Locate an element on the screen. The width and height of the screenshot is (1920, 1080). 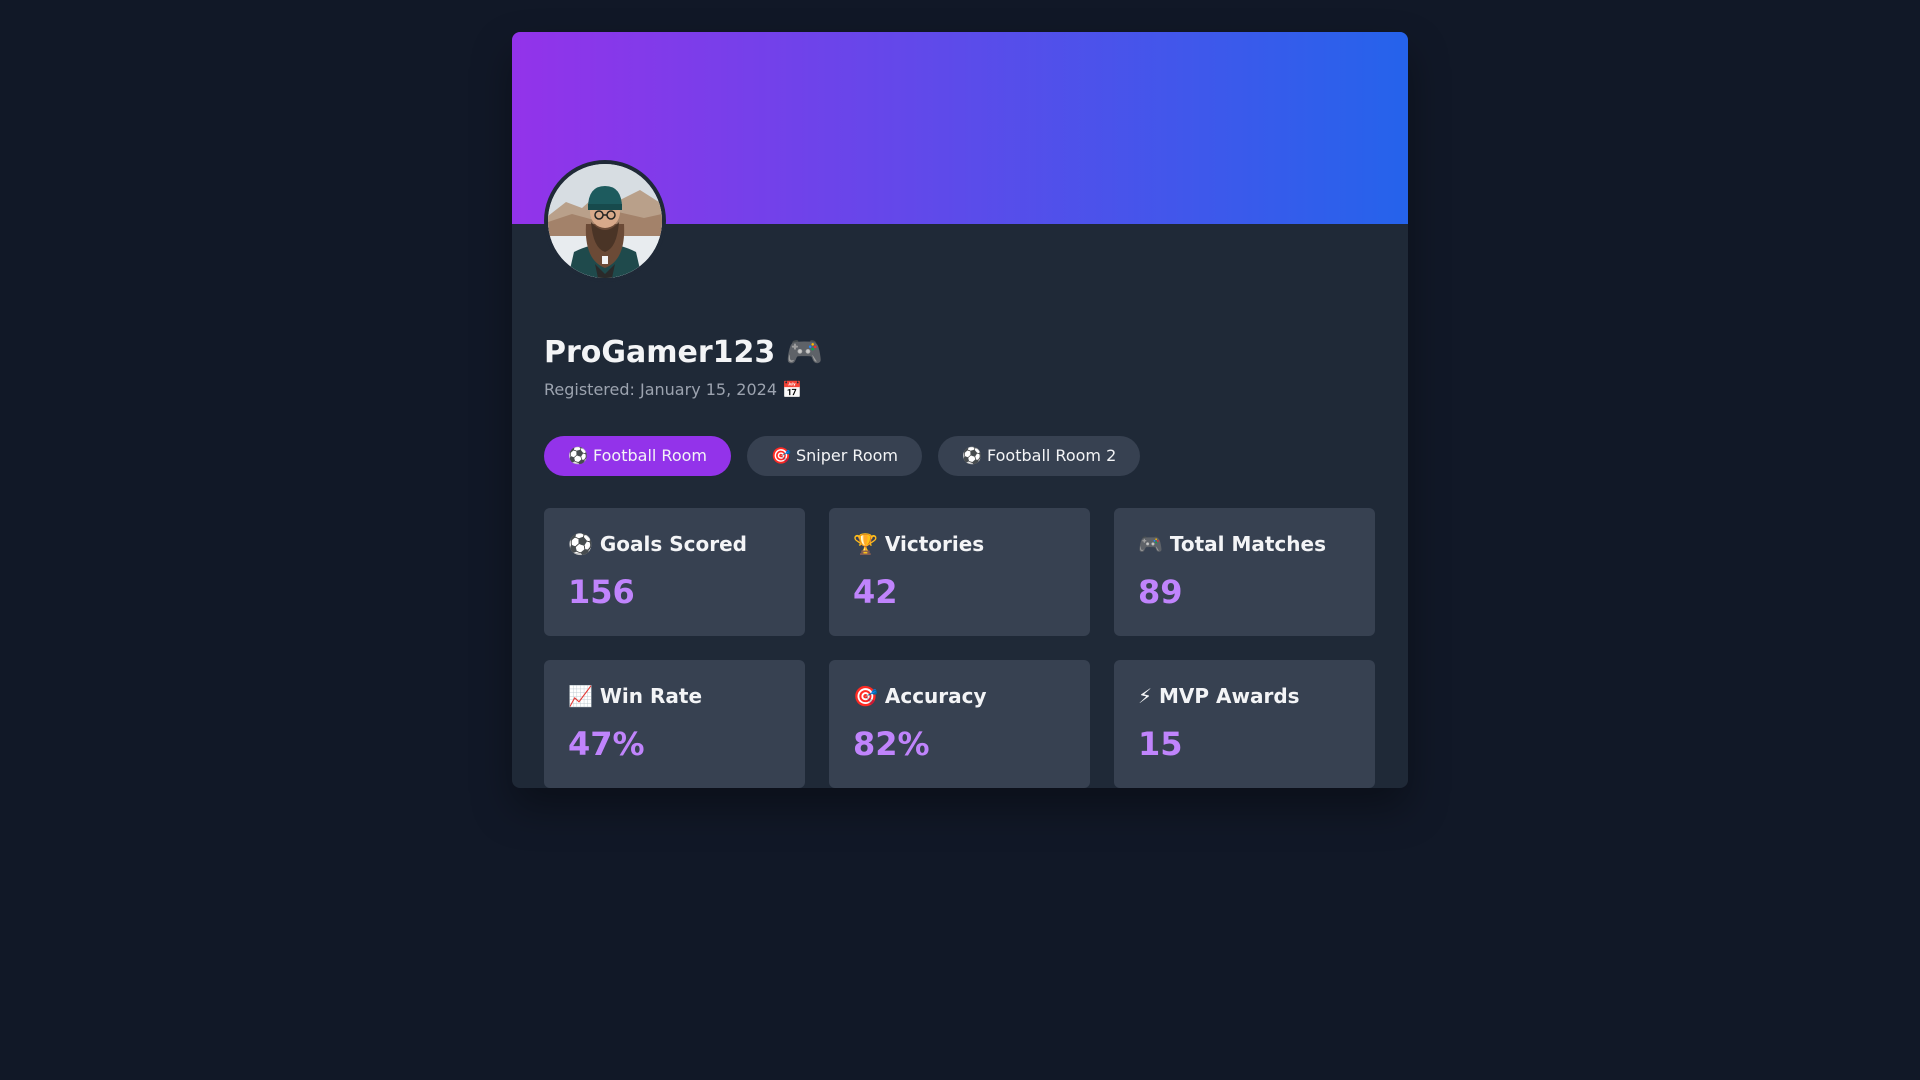
avatar-photo is located at coordinates (605, 221).